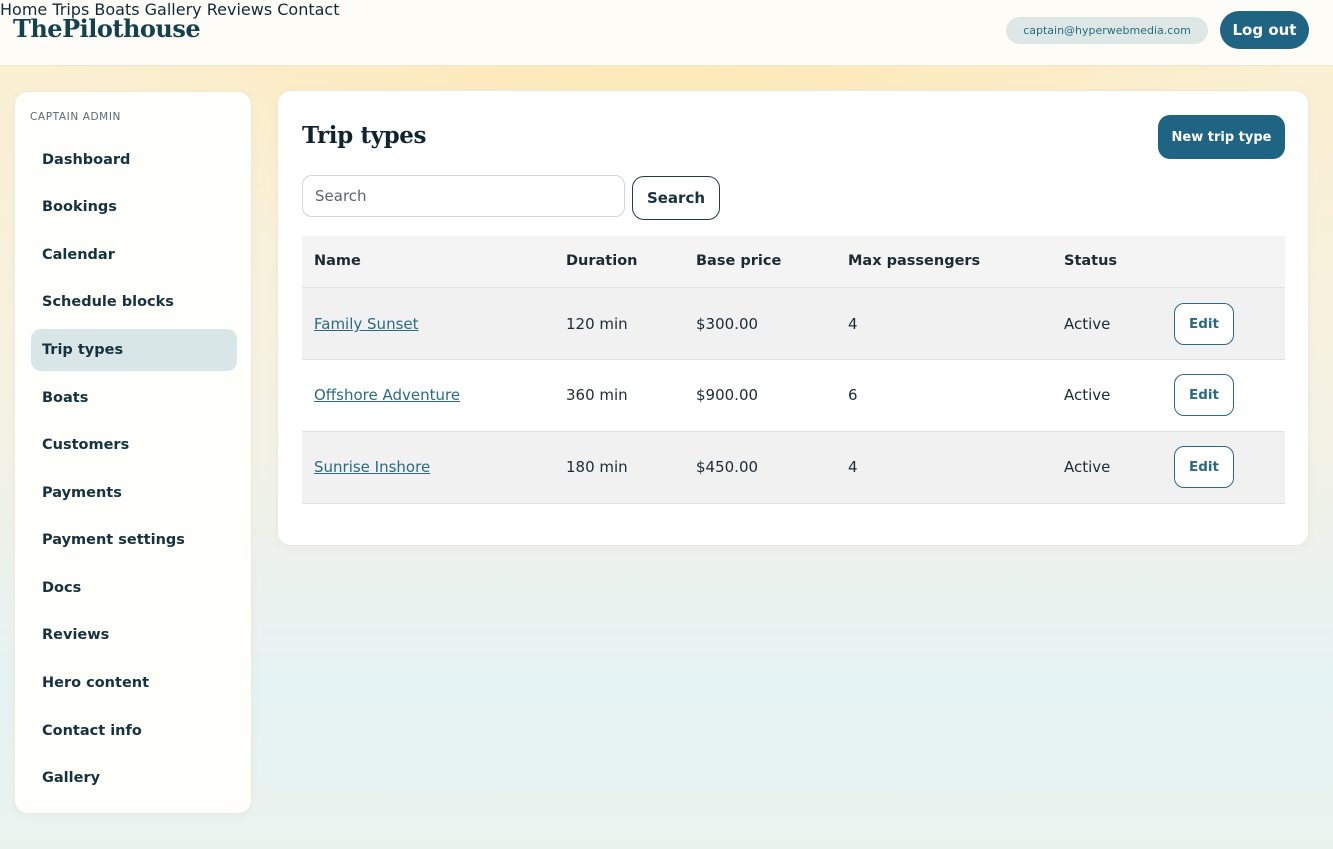 The height and width of the screenshot is (849, 1333). Describe the element at coordinates (597, 324) in the screenshot. I see `trip-duration: 120 min` at that location.